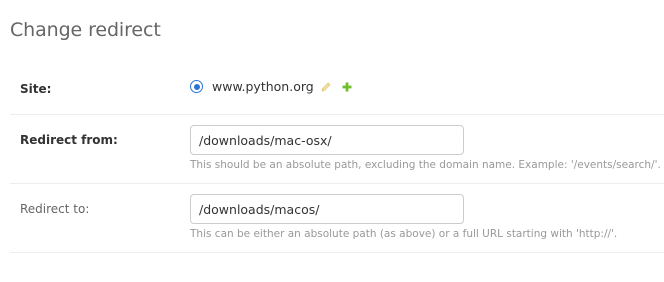 The width and height of the screenshot is (664, 282). What do you see at coordinates (347, 87) in the screenshot?
I see `plus-icon` at bounding box center [347, 87].